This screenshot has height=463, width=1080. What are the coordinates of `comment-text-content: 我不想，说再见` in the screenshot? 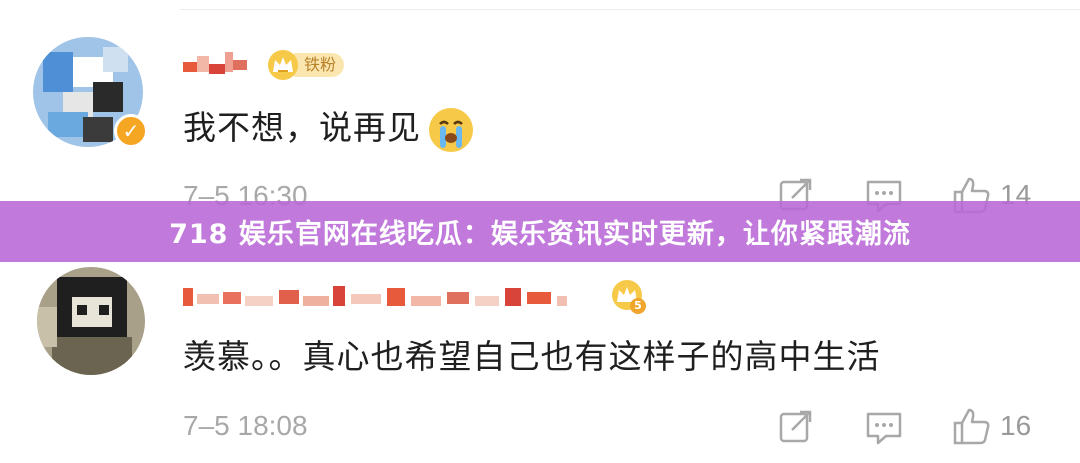 It's located at (302, 127).